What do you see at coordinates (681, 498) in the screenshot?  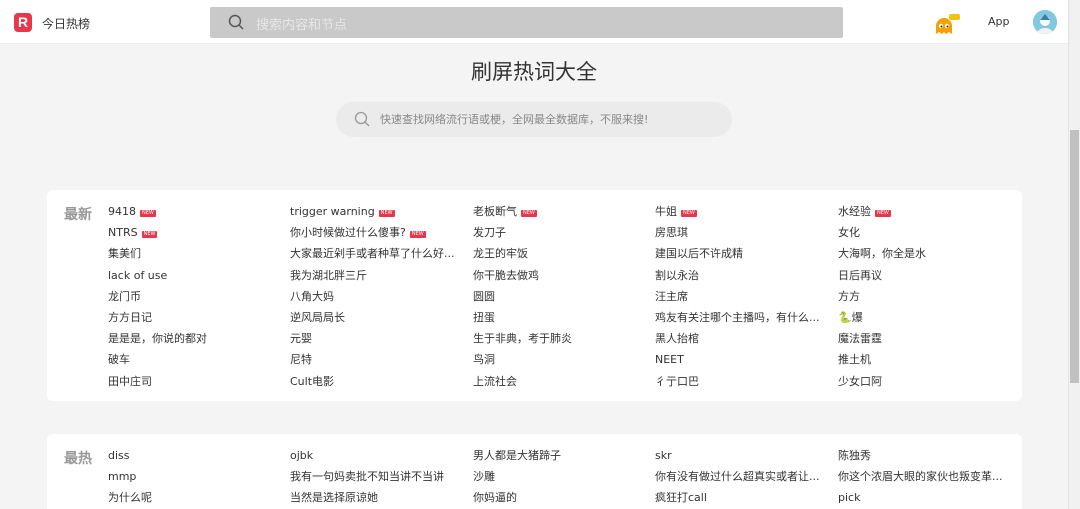 I see `term-text: 疯狂打call` at bounding box center [681, 498].